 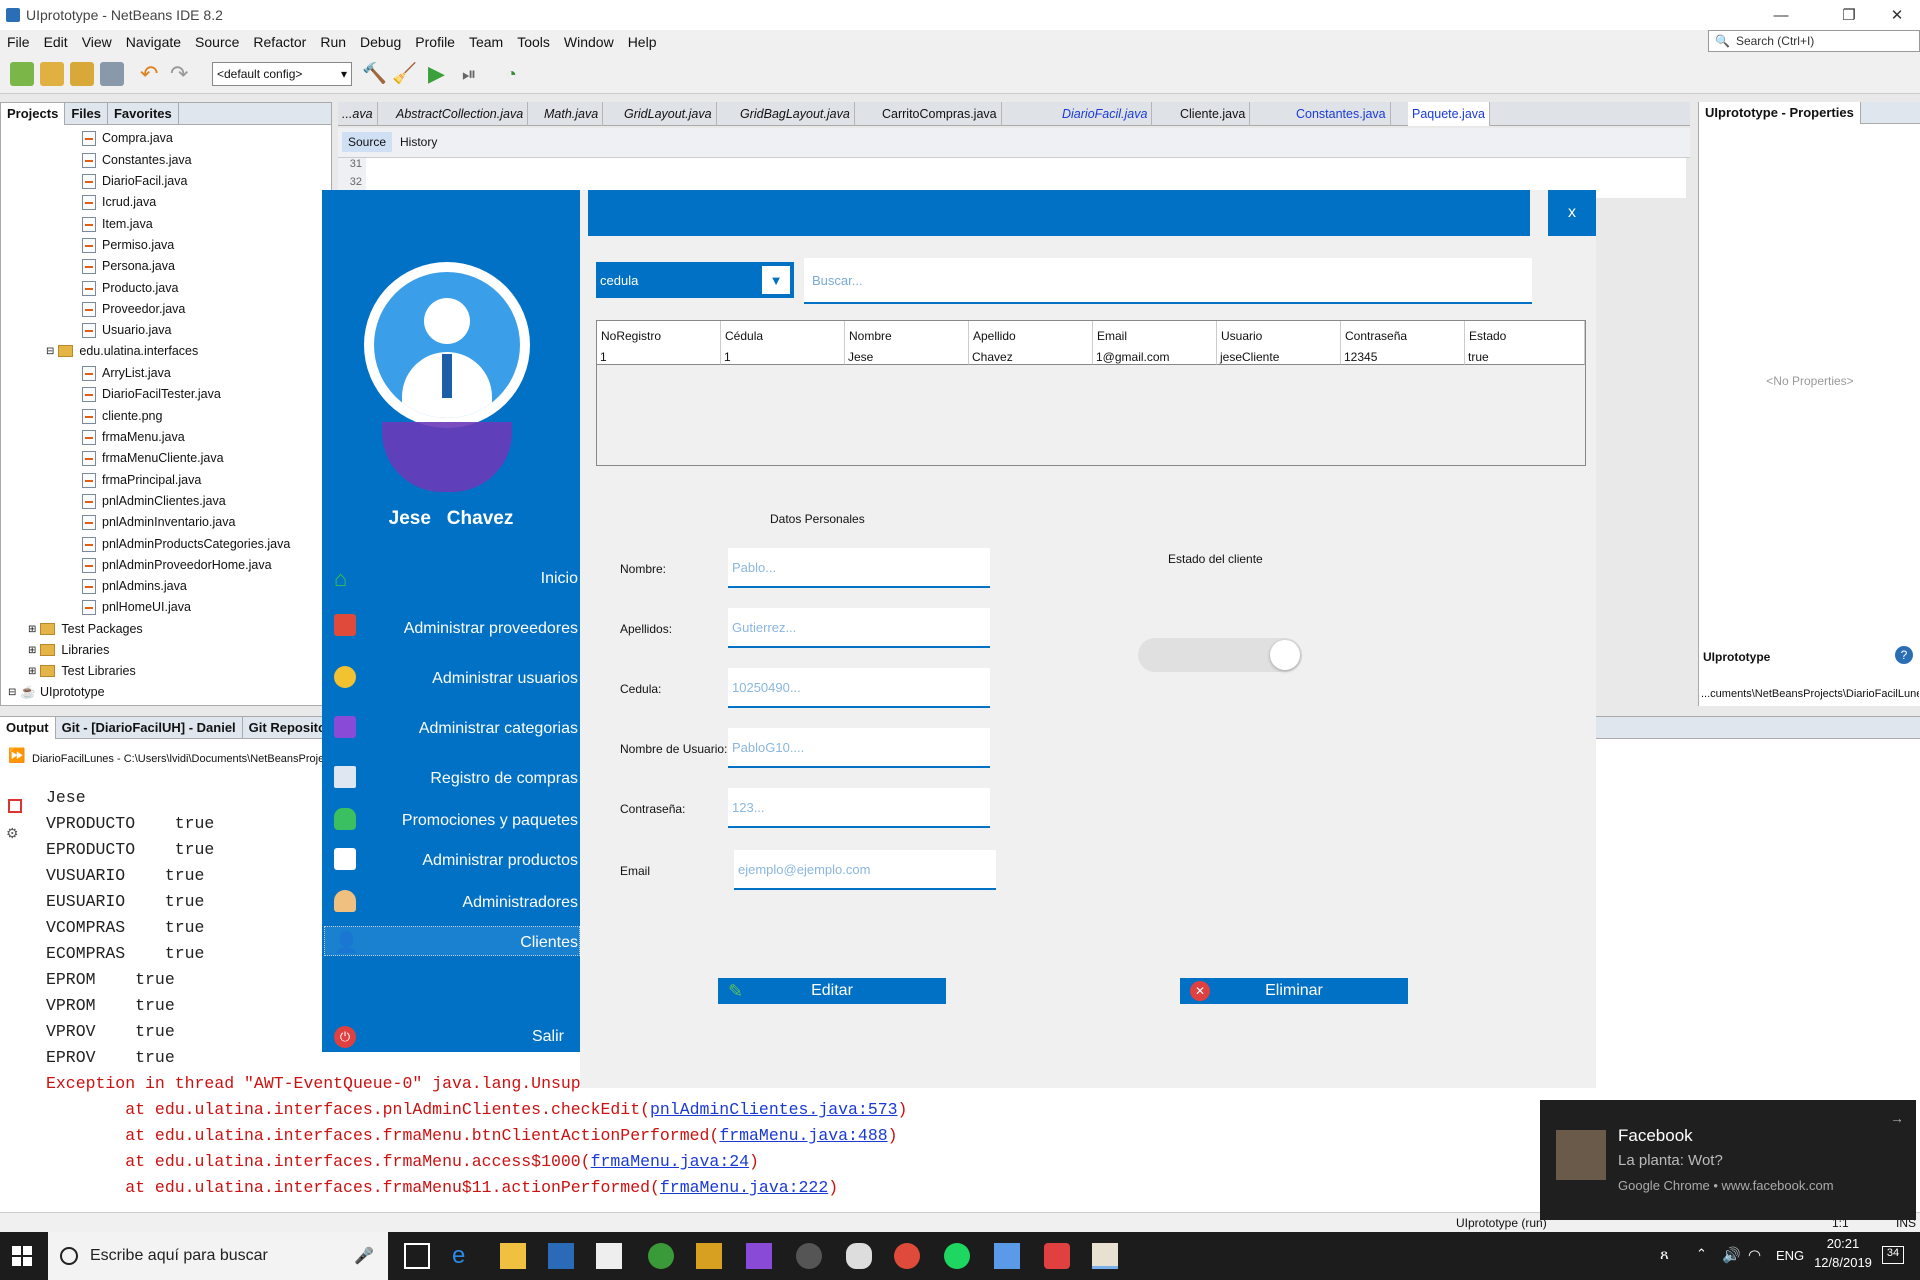 I want to click on tree-item: Persona.java, so click(x=128, y=266).